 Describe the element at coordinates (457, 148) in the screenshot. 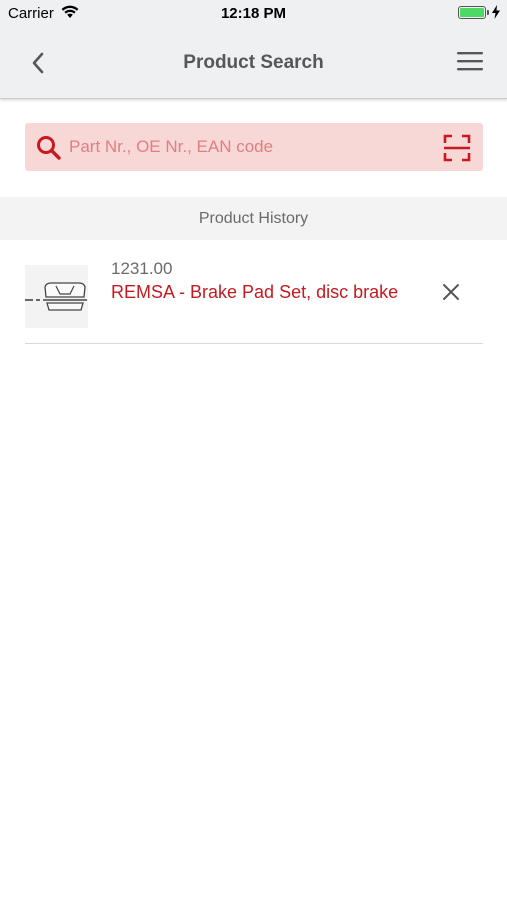

I see `barcode-scan-icon` at that location.